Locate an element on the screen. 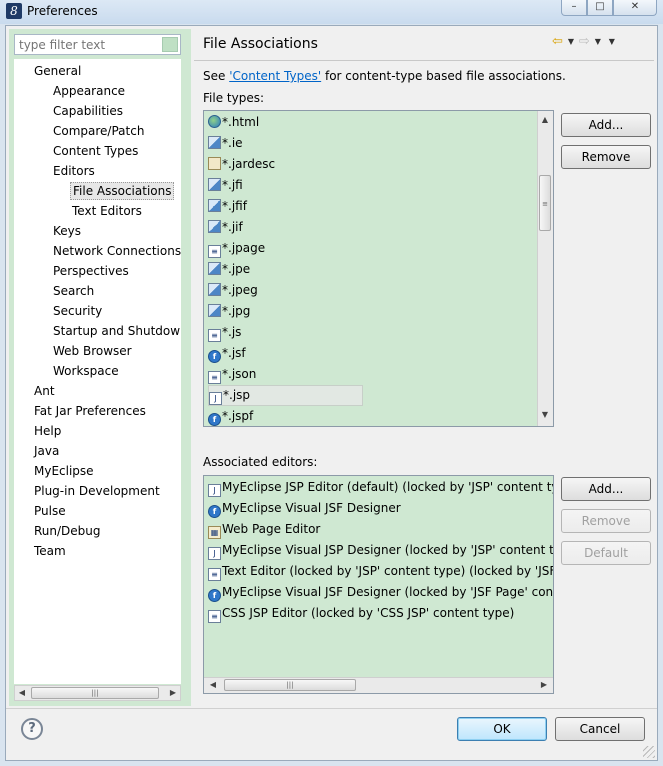  clear-filter-icon is located at coordinates (170, 44).